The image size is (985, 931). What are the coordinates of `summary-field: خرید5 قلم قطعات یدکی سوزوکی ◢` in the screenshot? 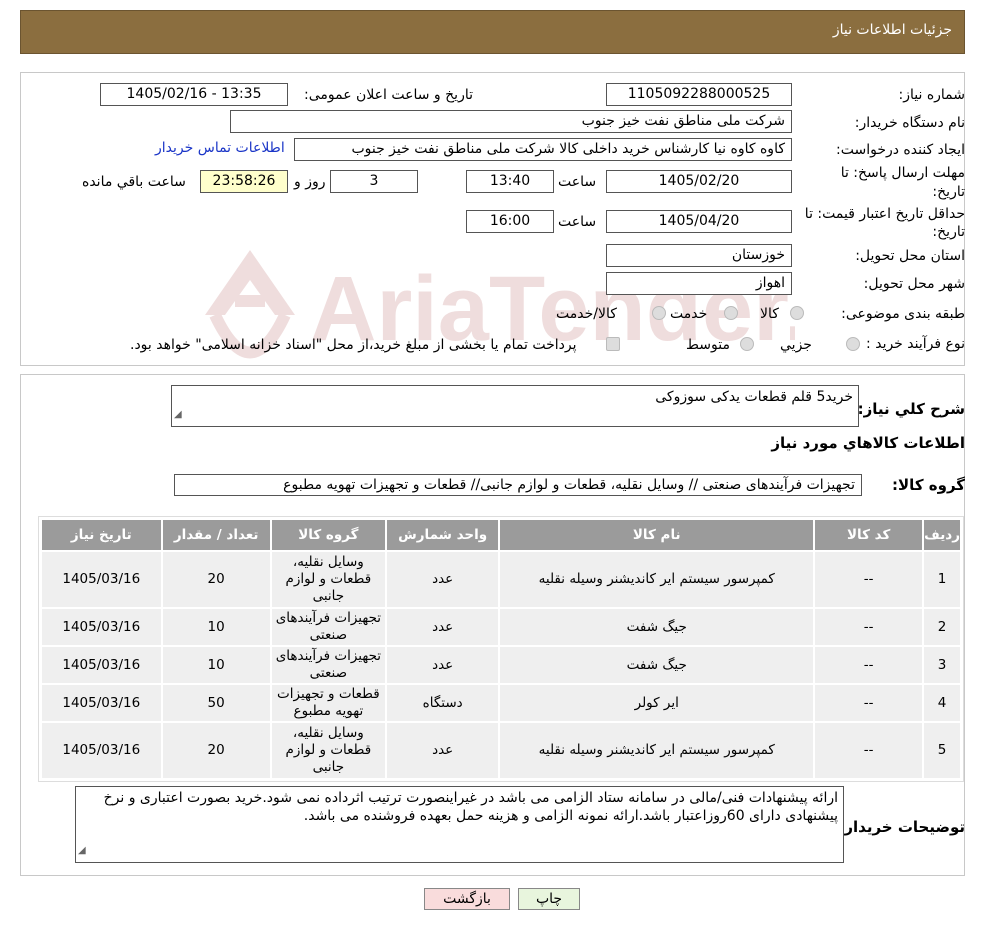 It's located at (515, 406).